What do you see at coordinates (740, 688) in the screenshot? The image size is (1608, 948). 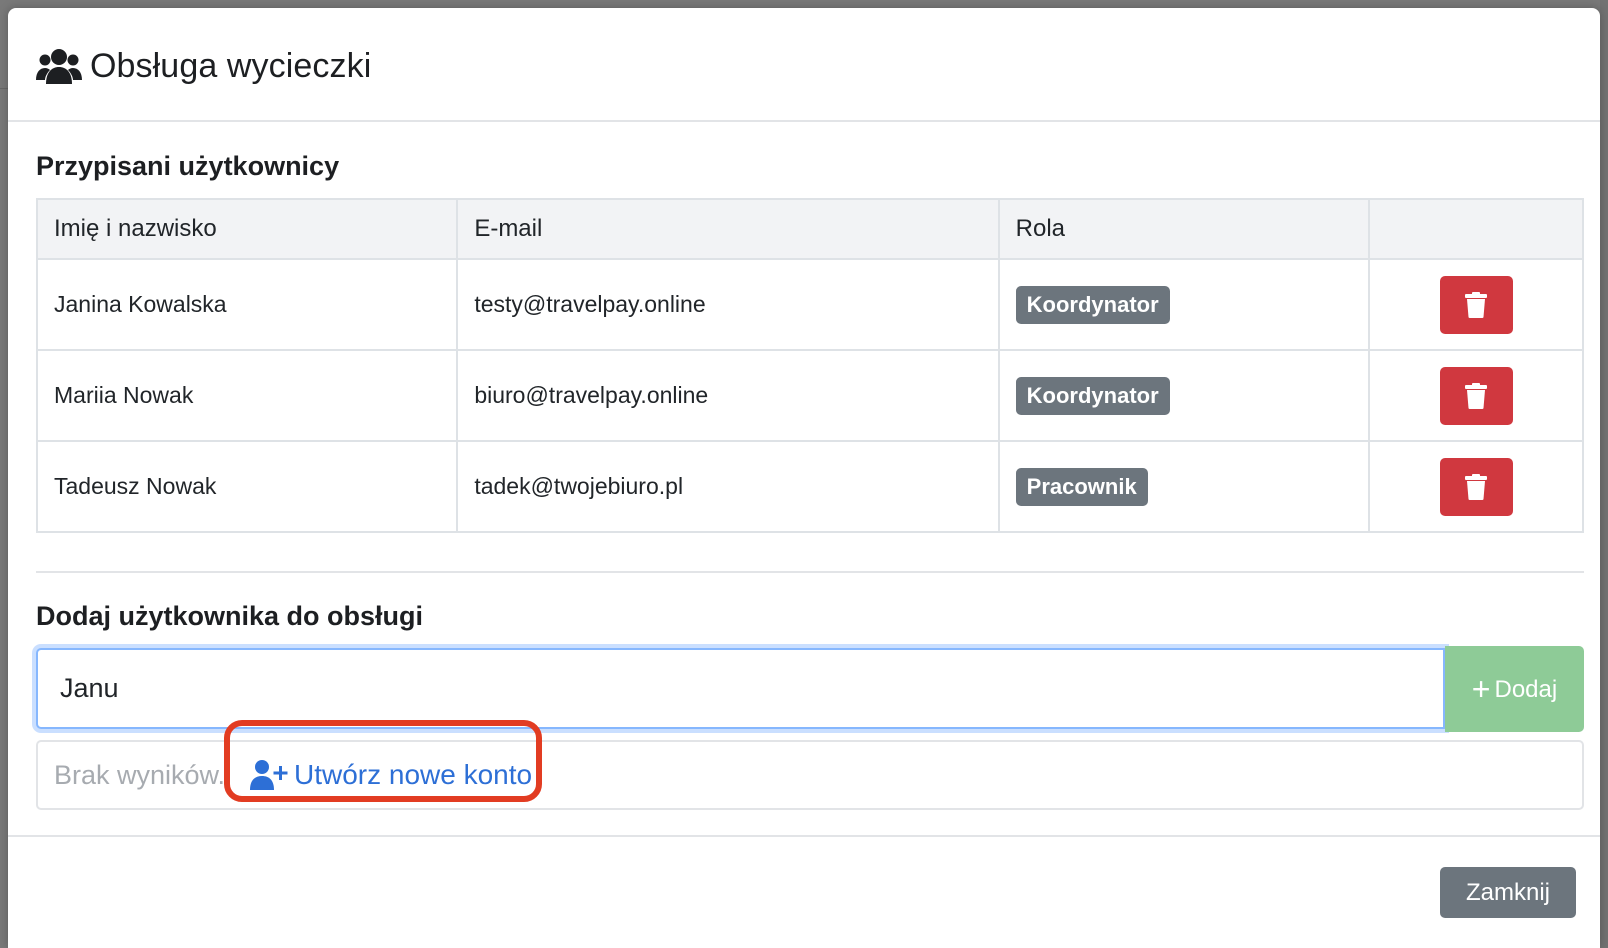 I see `user-search-input` at bounding box center [740, 688].